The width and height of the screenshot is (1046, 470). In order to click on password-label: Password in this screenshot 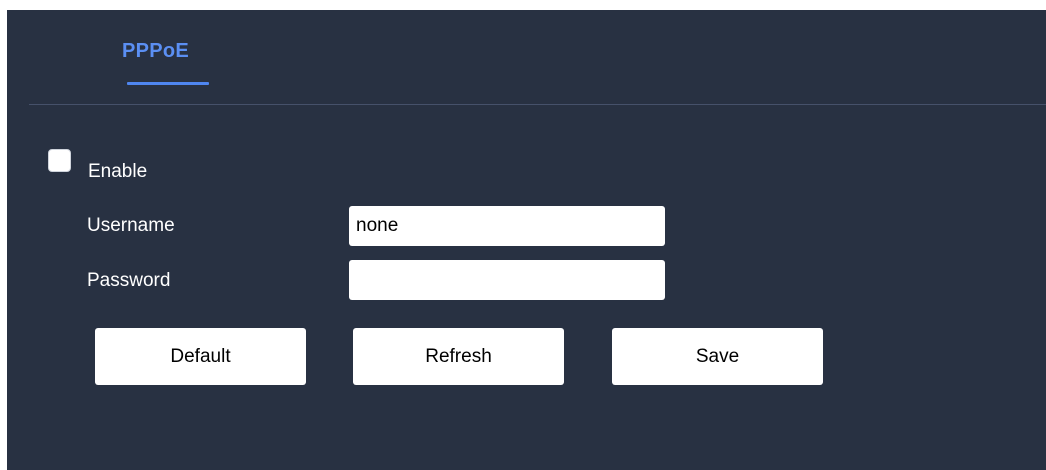, I will do `click(129, 280)`.